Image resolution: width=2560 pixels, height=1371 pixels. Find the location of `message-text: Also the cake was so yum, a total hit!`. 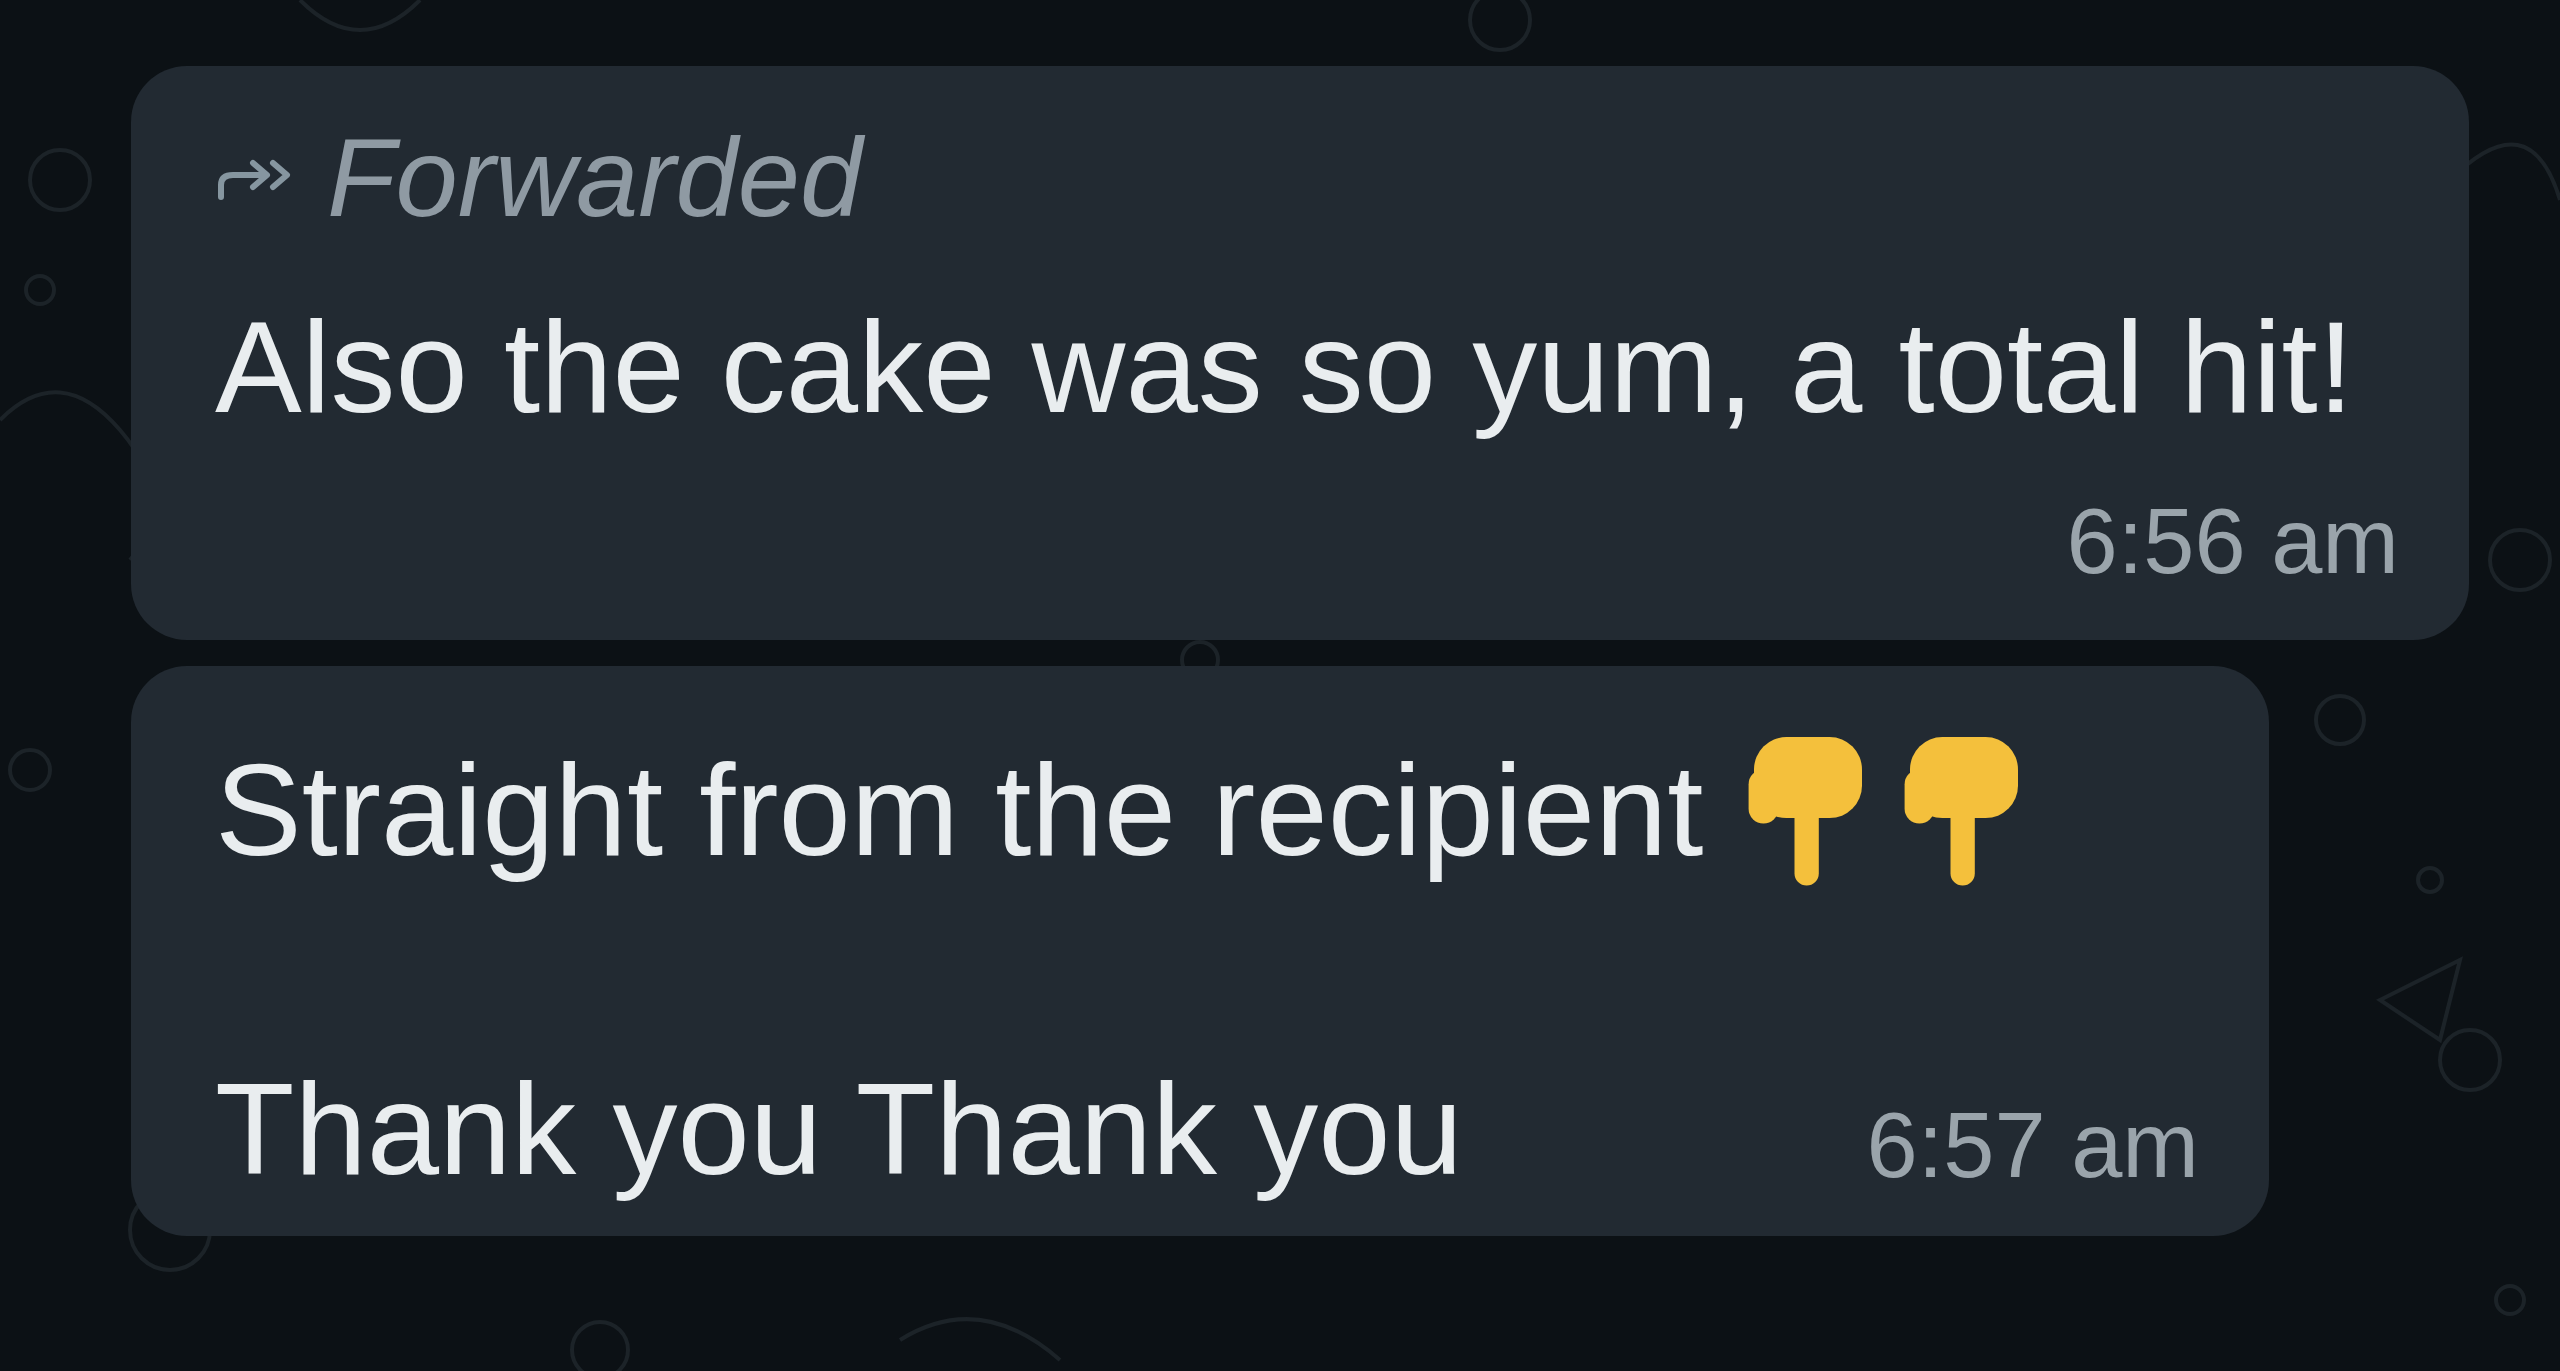

message-text: Also the cake was so yum, a total hit! is located at coordinates (1284, 367).